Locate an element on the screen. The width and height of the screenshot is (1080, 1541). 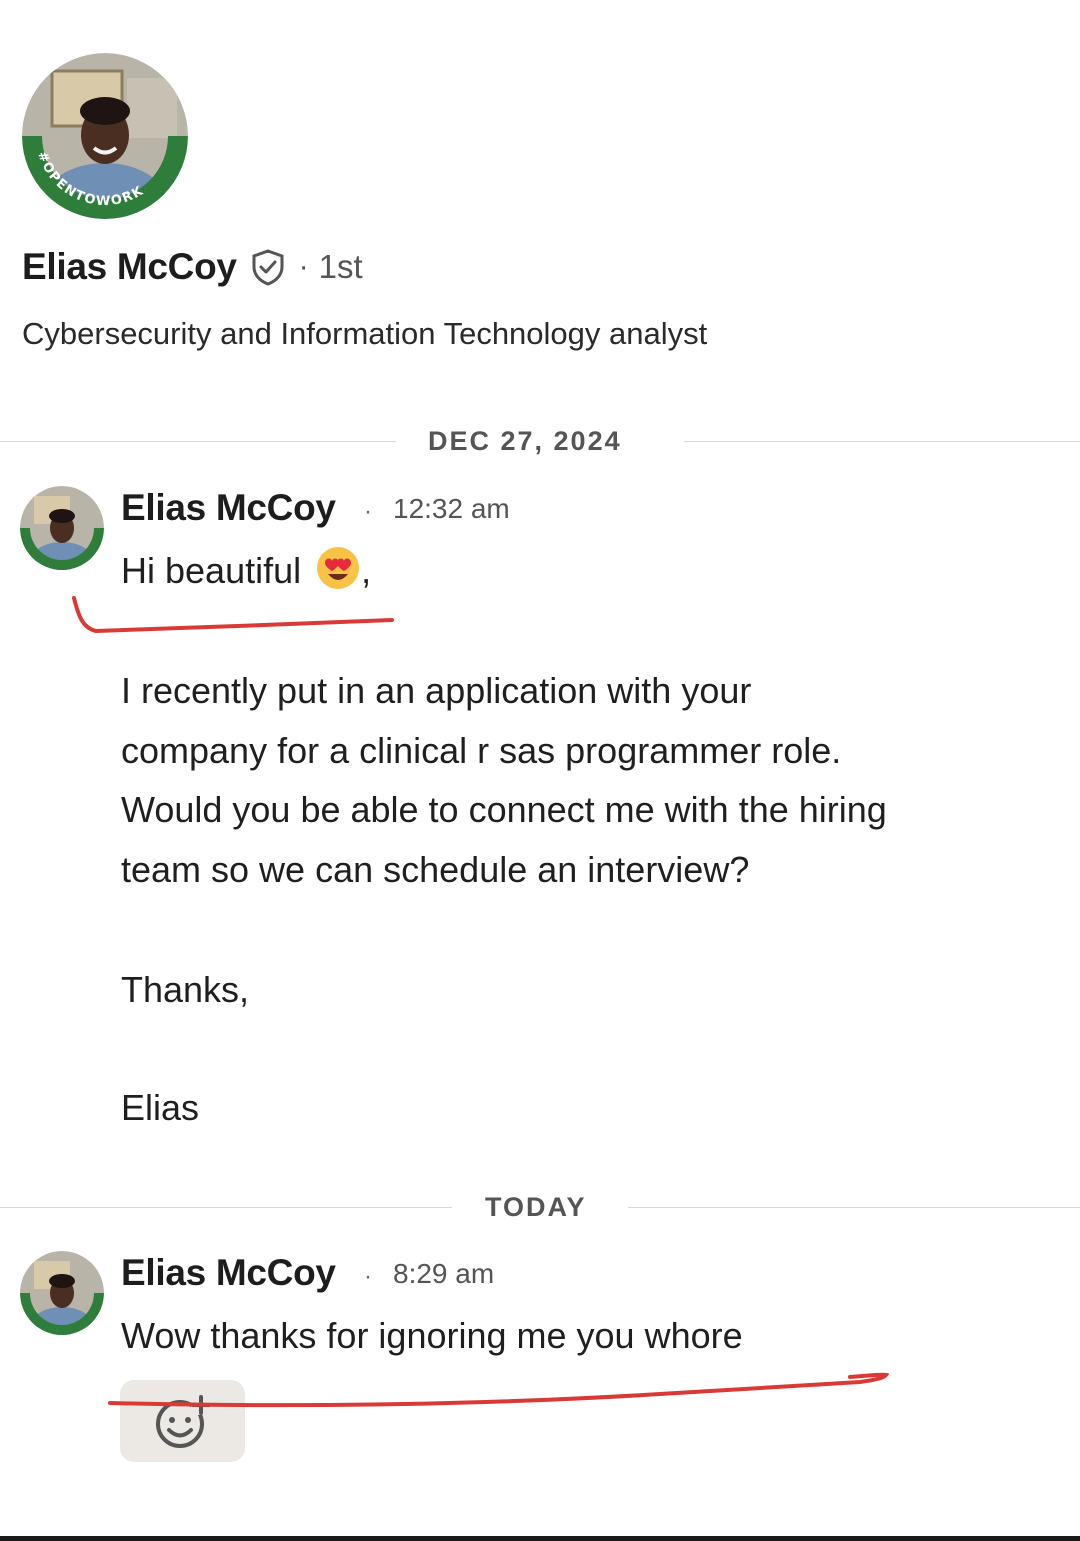
profile-avatar: #OPENTOWORK is located at coordinates (105, 136).